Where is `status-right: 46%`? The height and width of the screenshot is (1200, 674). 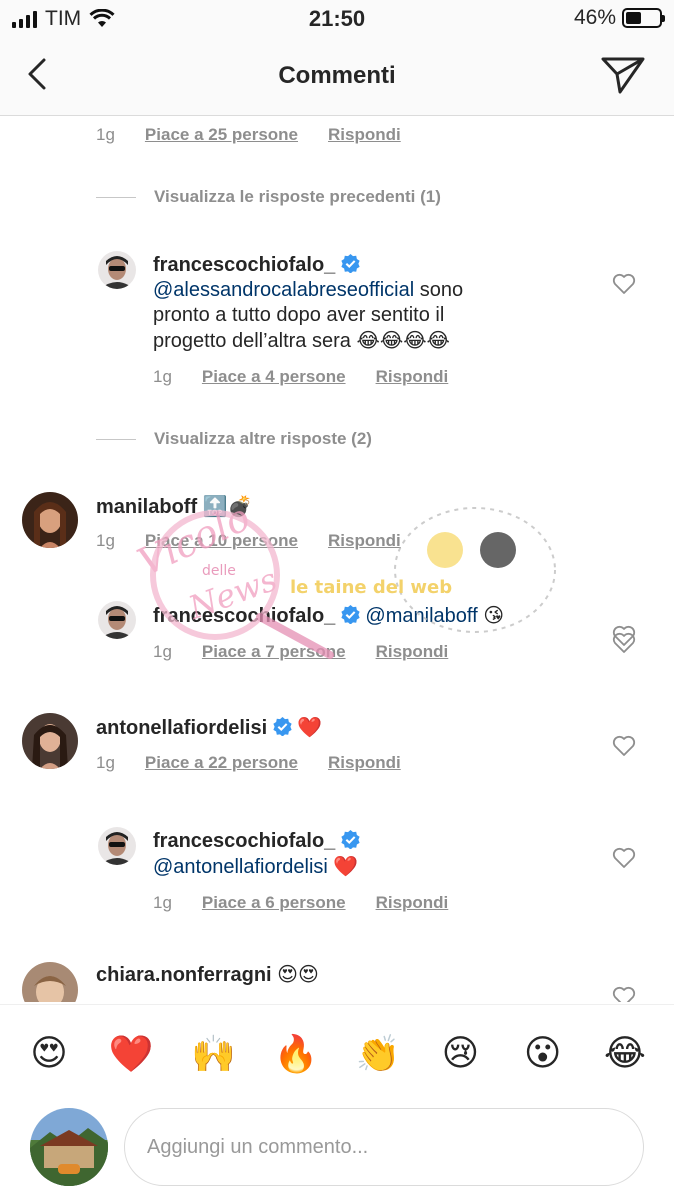 status-right: 46% is located at coordinates (619, 18).